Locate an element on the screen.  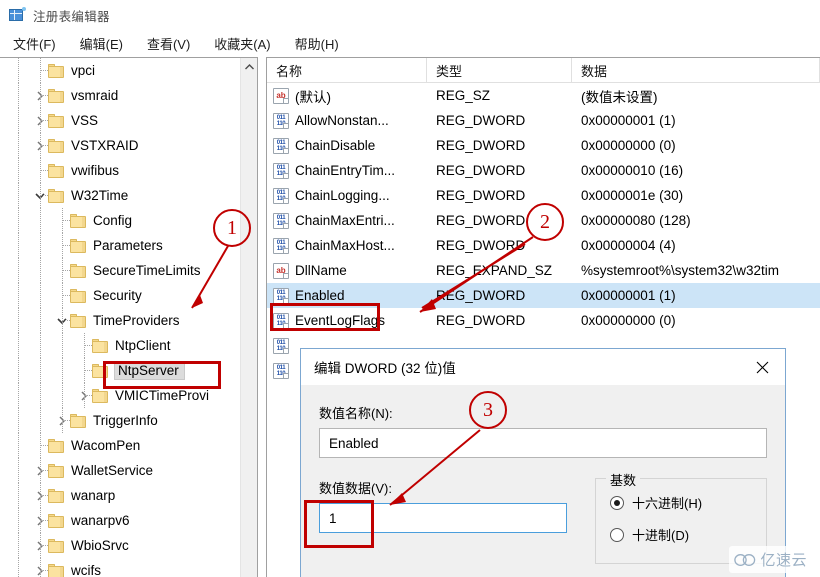
value-name-text: Enabled is located at coordinates (320, 295).